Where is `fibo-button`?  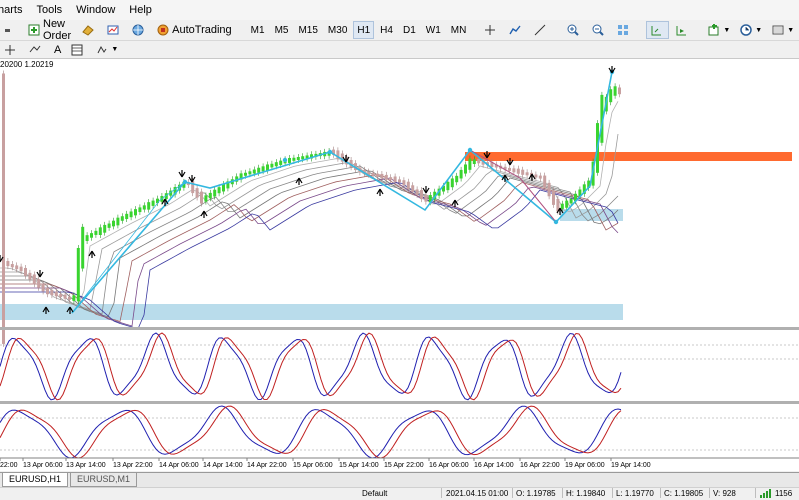
fibo-button is located at coordinates (78, 50).